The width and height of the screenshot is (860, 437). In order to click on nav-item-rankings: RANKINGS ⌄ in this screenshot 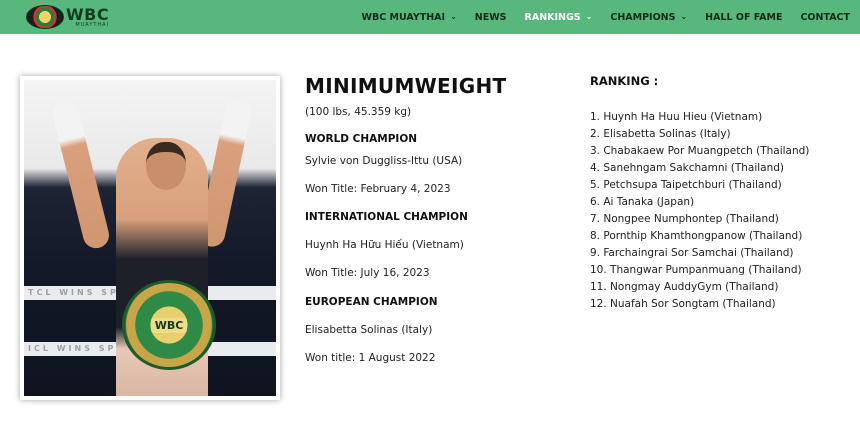, I will do `click(559, 17)`.